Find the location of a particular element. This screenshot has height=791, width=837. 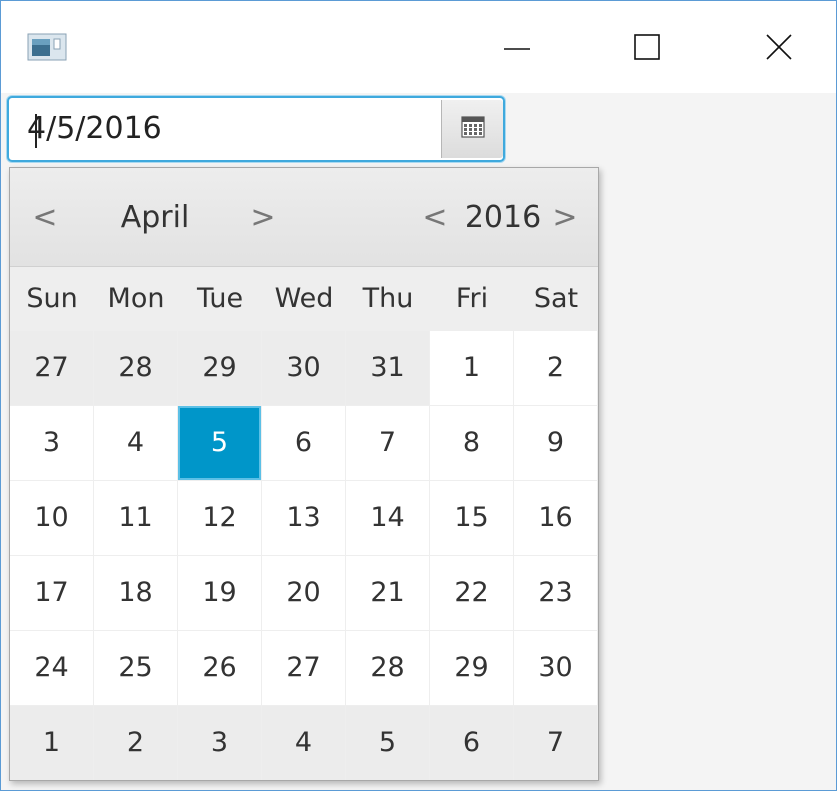

minimize-button is located at coordinates (517, 49).